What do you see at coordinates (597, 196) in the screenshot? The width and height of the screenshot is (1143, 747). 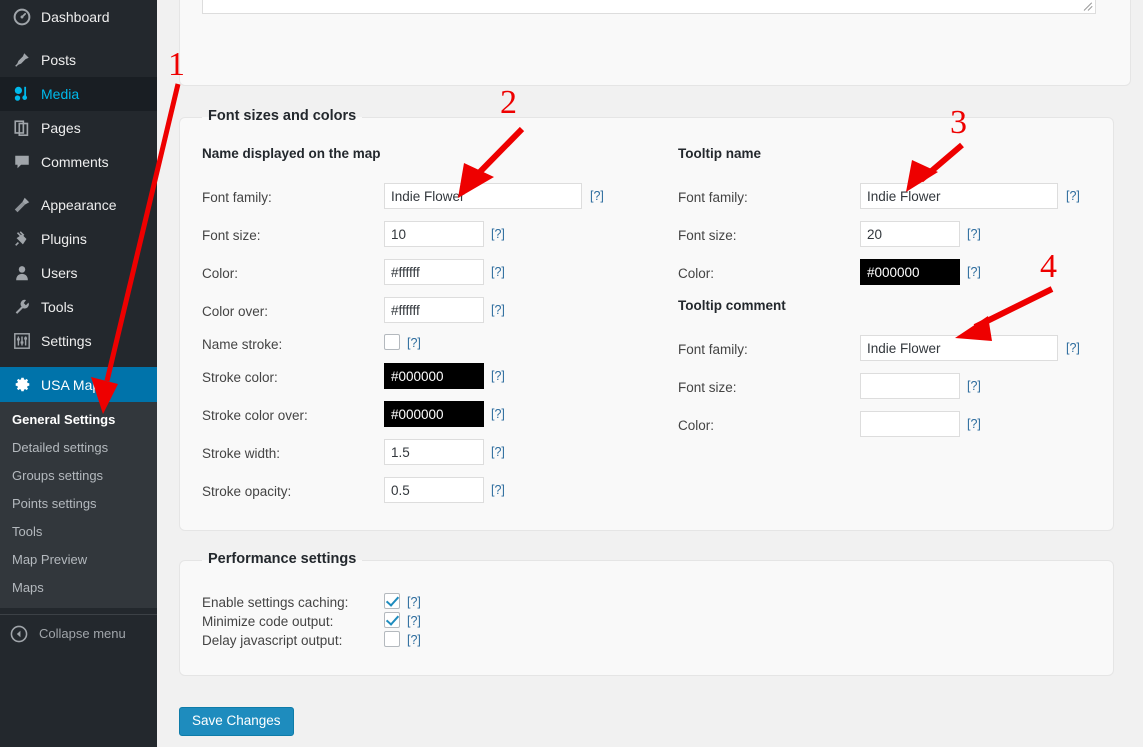 I see `help-font-family: [?]` at bounding box center [597, 196].